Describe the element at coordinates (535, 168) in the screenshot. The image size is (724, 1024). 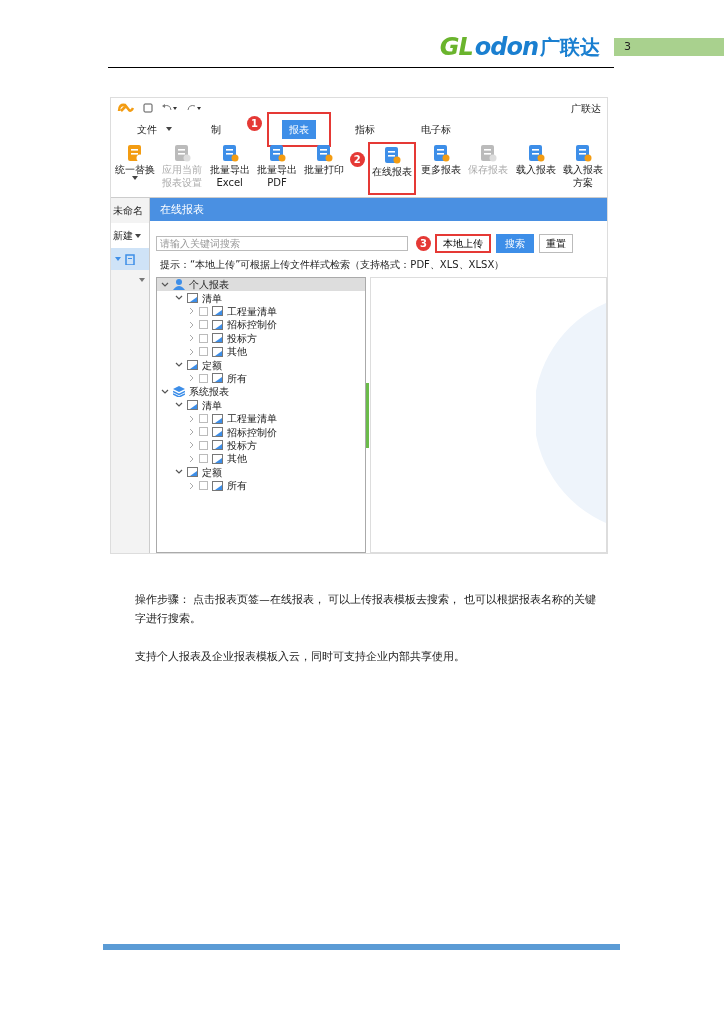
I see `ribbon-button: 载入报表` at that location.